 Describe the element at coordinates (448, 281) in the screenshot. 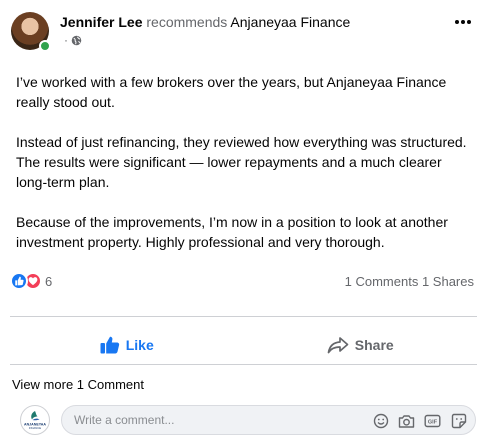

I see `shares-count: 1 Shares` at that location.